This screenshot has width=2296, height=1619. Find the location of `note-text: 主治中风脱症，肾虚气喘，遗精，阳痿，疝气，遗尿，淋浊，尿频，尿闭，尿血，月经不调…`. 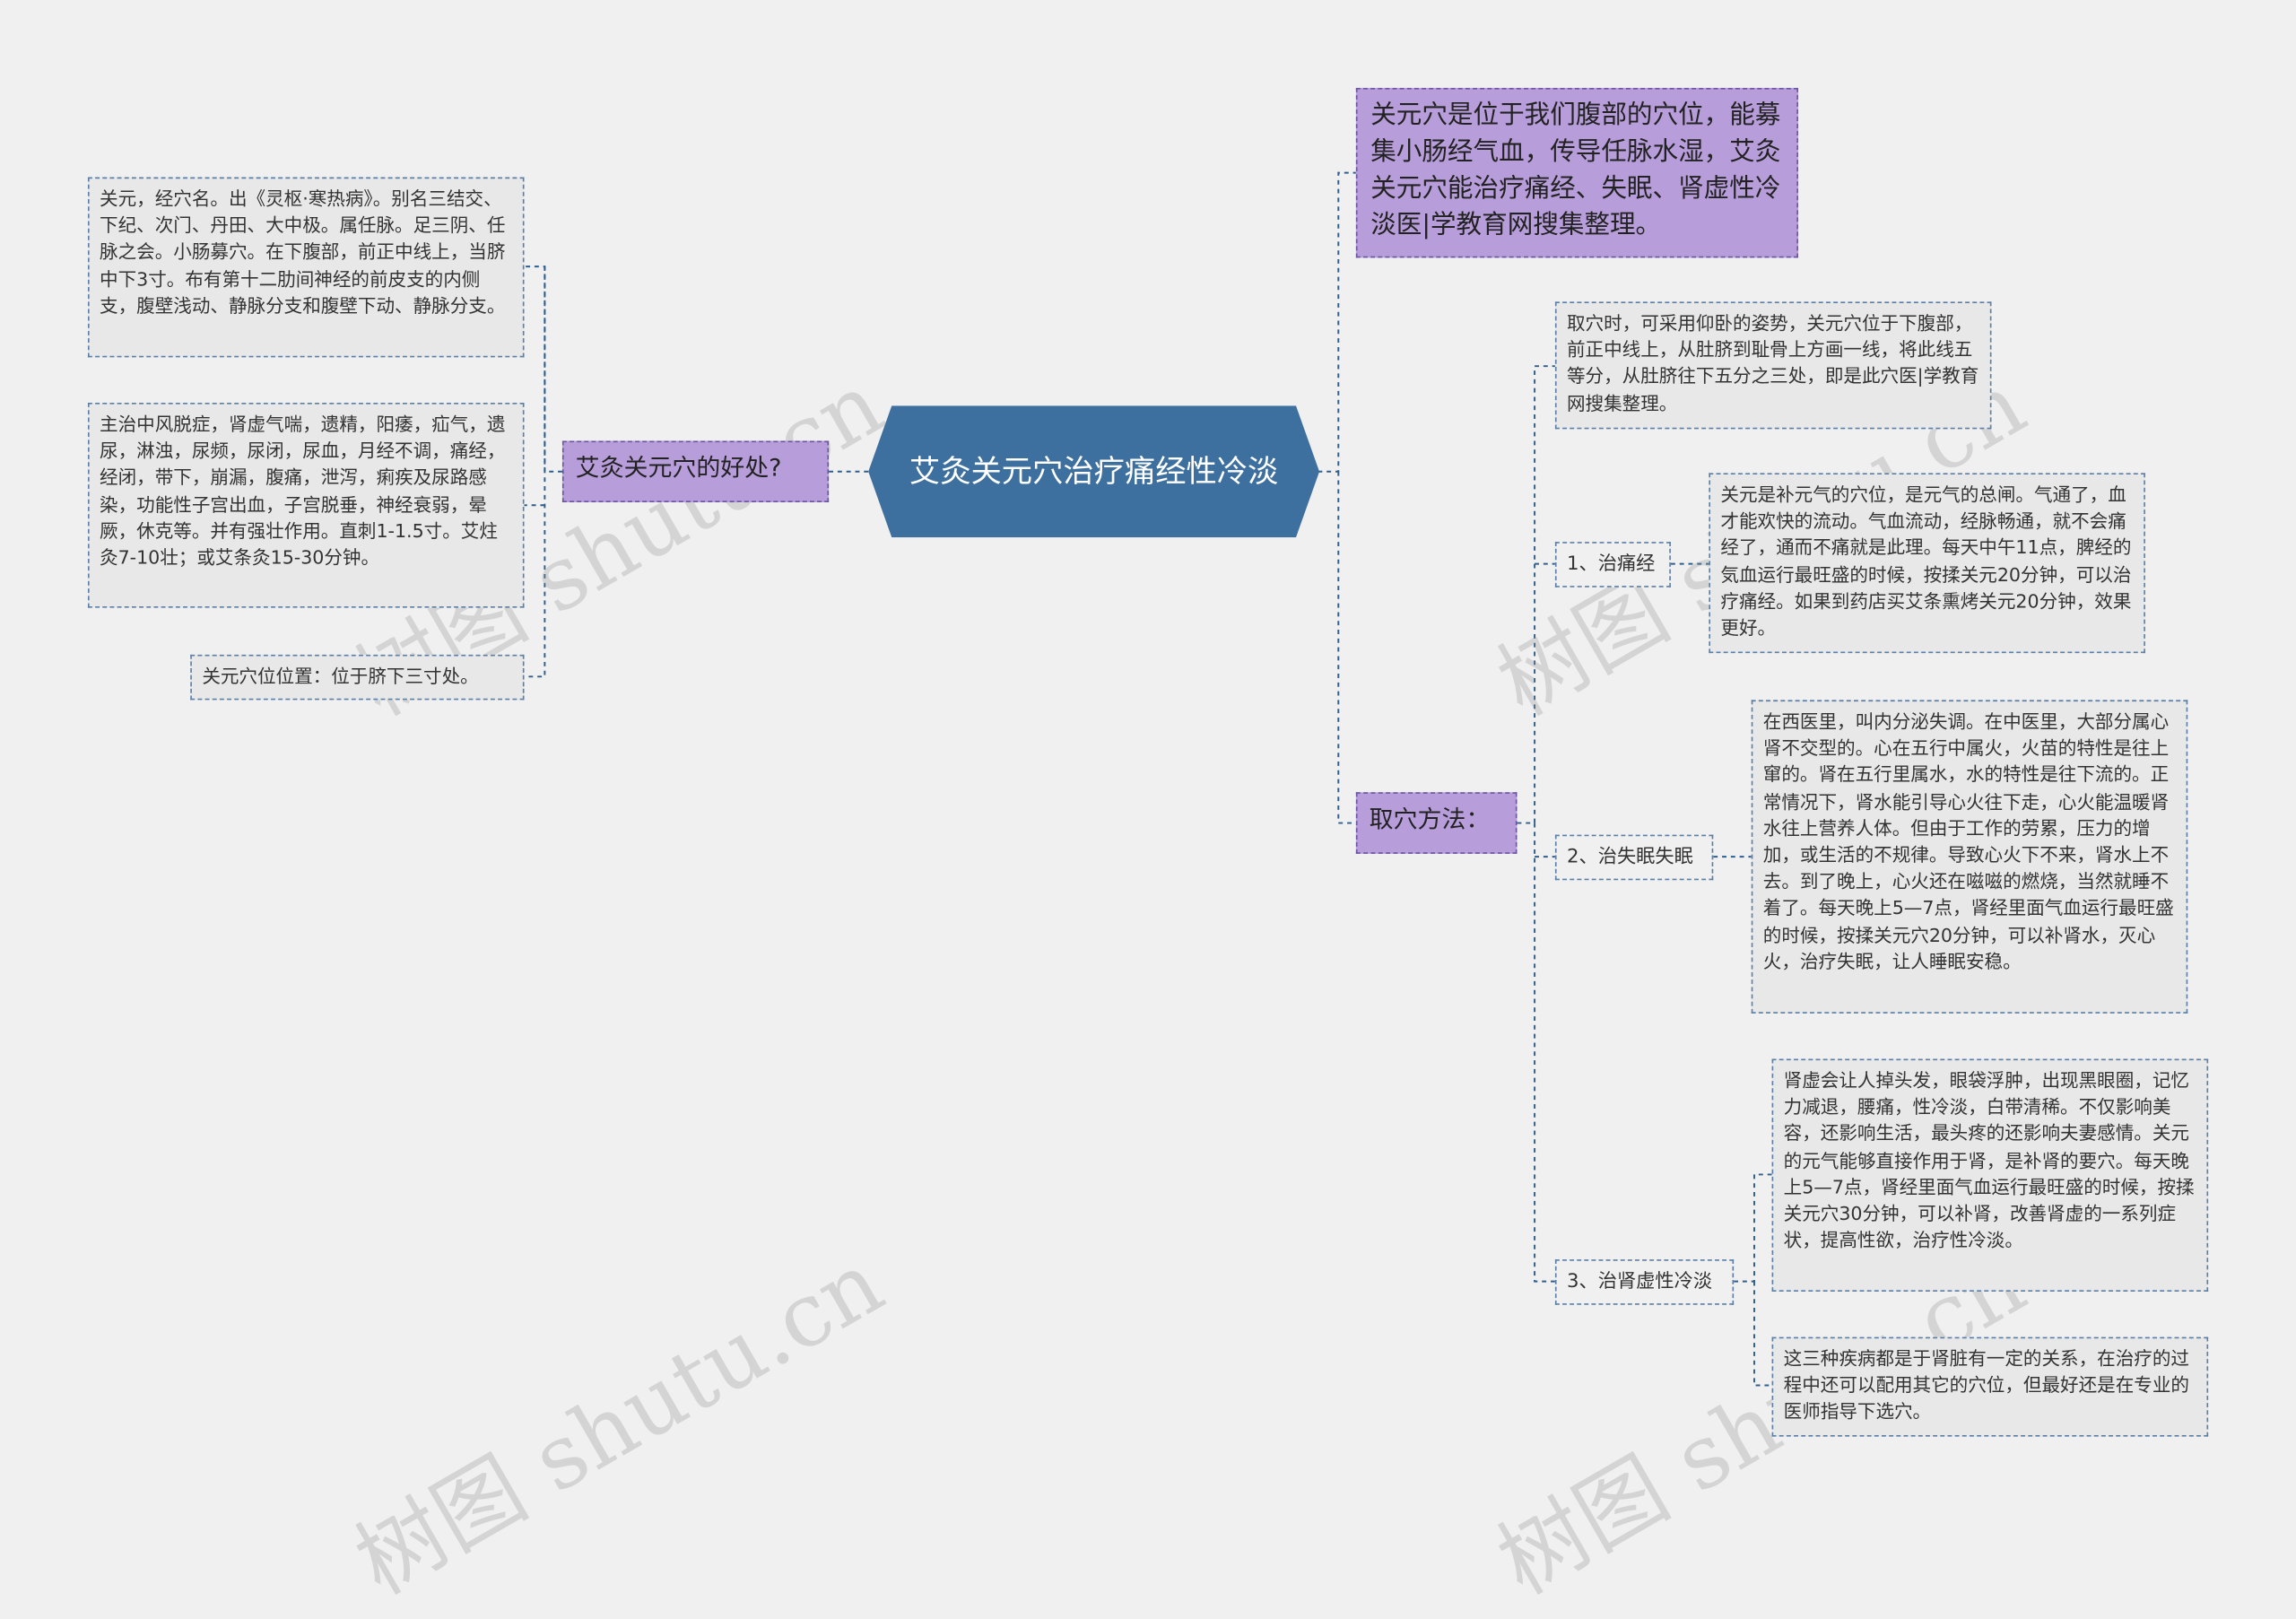

note-text: 主治中风脱症，肾虚气喘，遗精，阳痿，疝气，遗尿，淋浊，尿频，尿闭，尿血，月经不调… is located at coordinates (303, 491).